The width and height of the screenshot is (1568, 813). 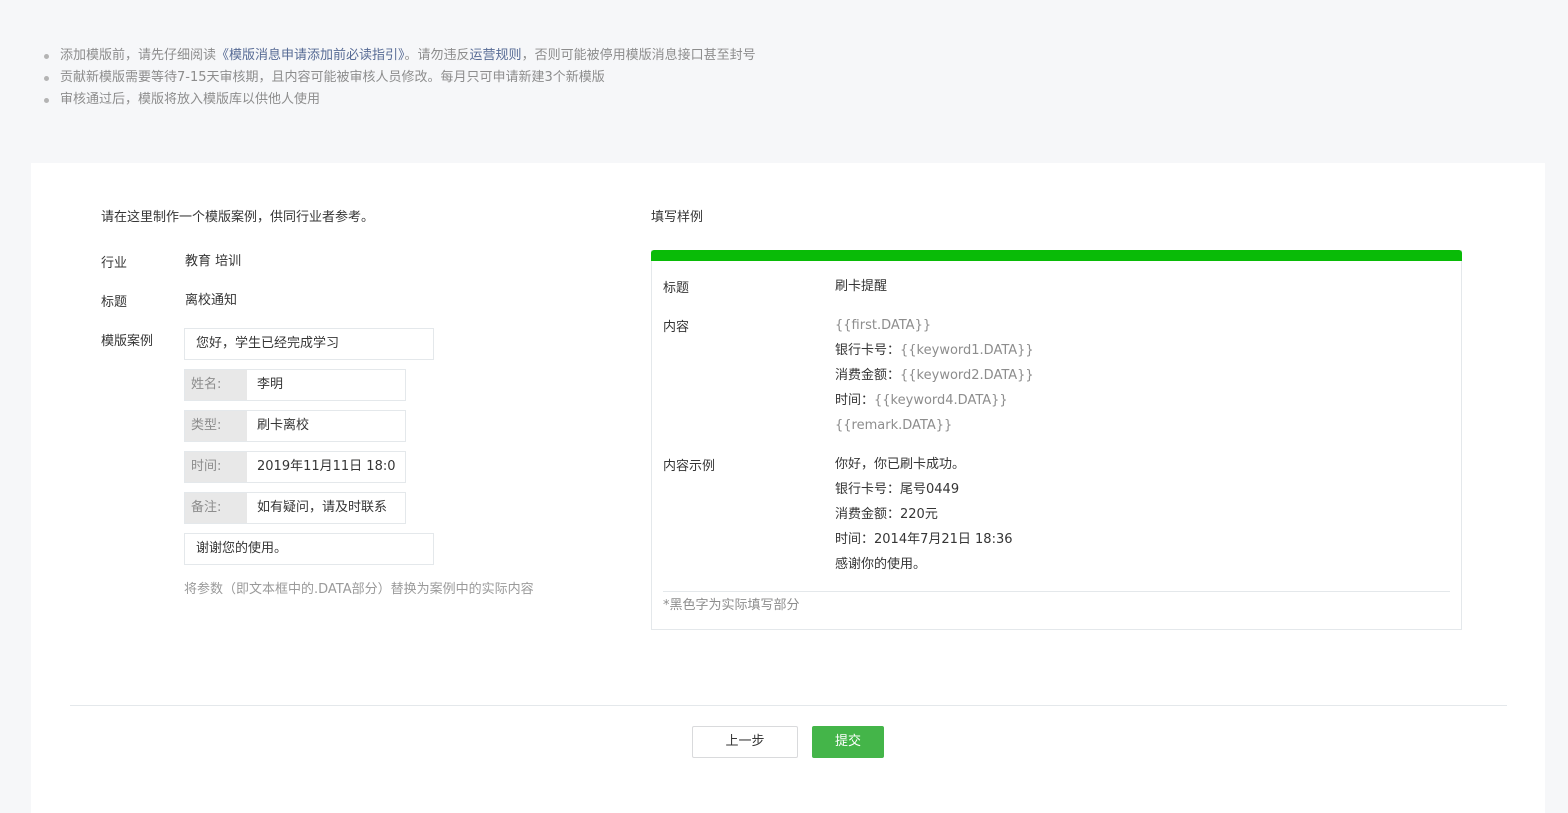 What do you see at coordinates (326, 467) in the screenshot?
I see `field-value-input: 2019年11月11日 18:0` at bounding box center [326, 467].